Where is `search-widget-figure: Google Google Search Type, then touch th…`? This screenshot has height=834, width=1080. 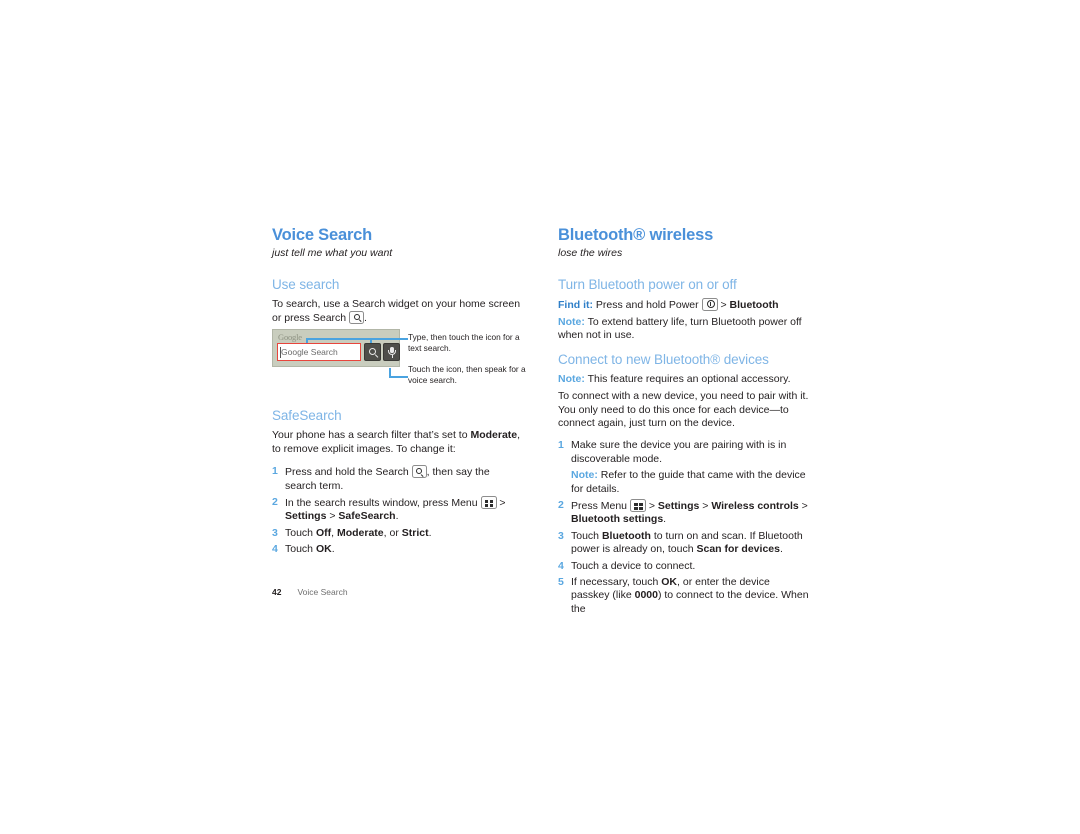
search-widget-figure: Google Google Search Type, then touch th… is located at coordinates (399, 360).